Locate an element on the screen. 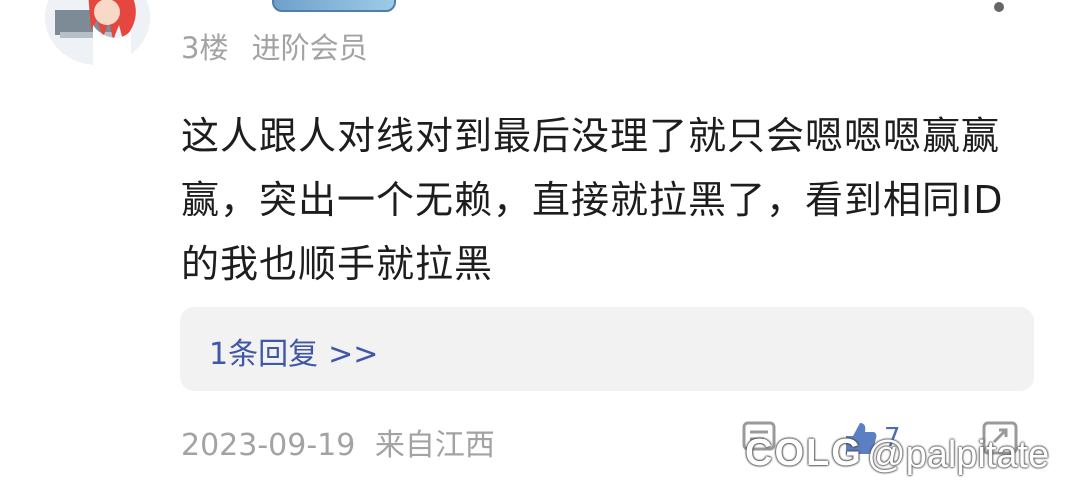 Image resolution: width=1080 pixels, height=495 pixels. watermark-handle: @palpitate is located at coordinates (958, 455).